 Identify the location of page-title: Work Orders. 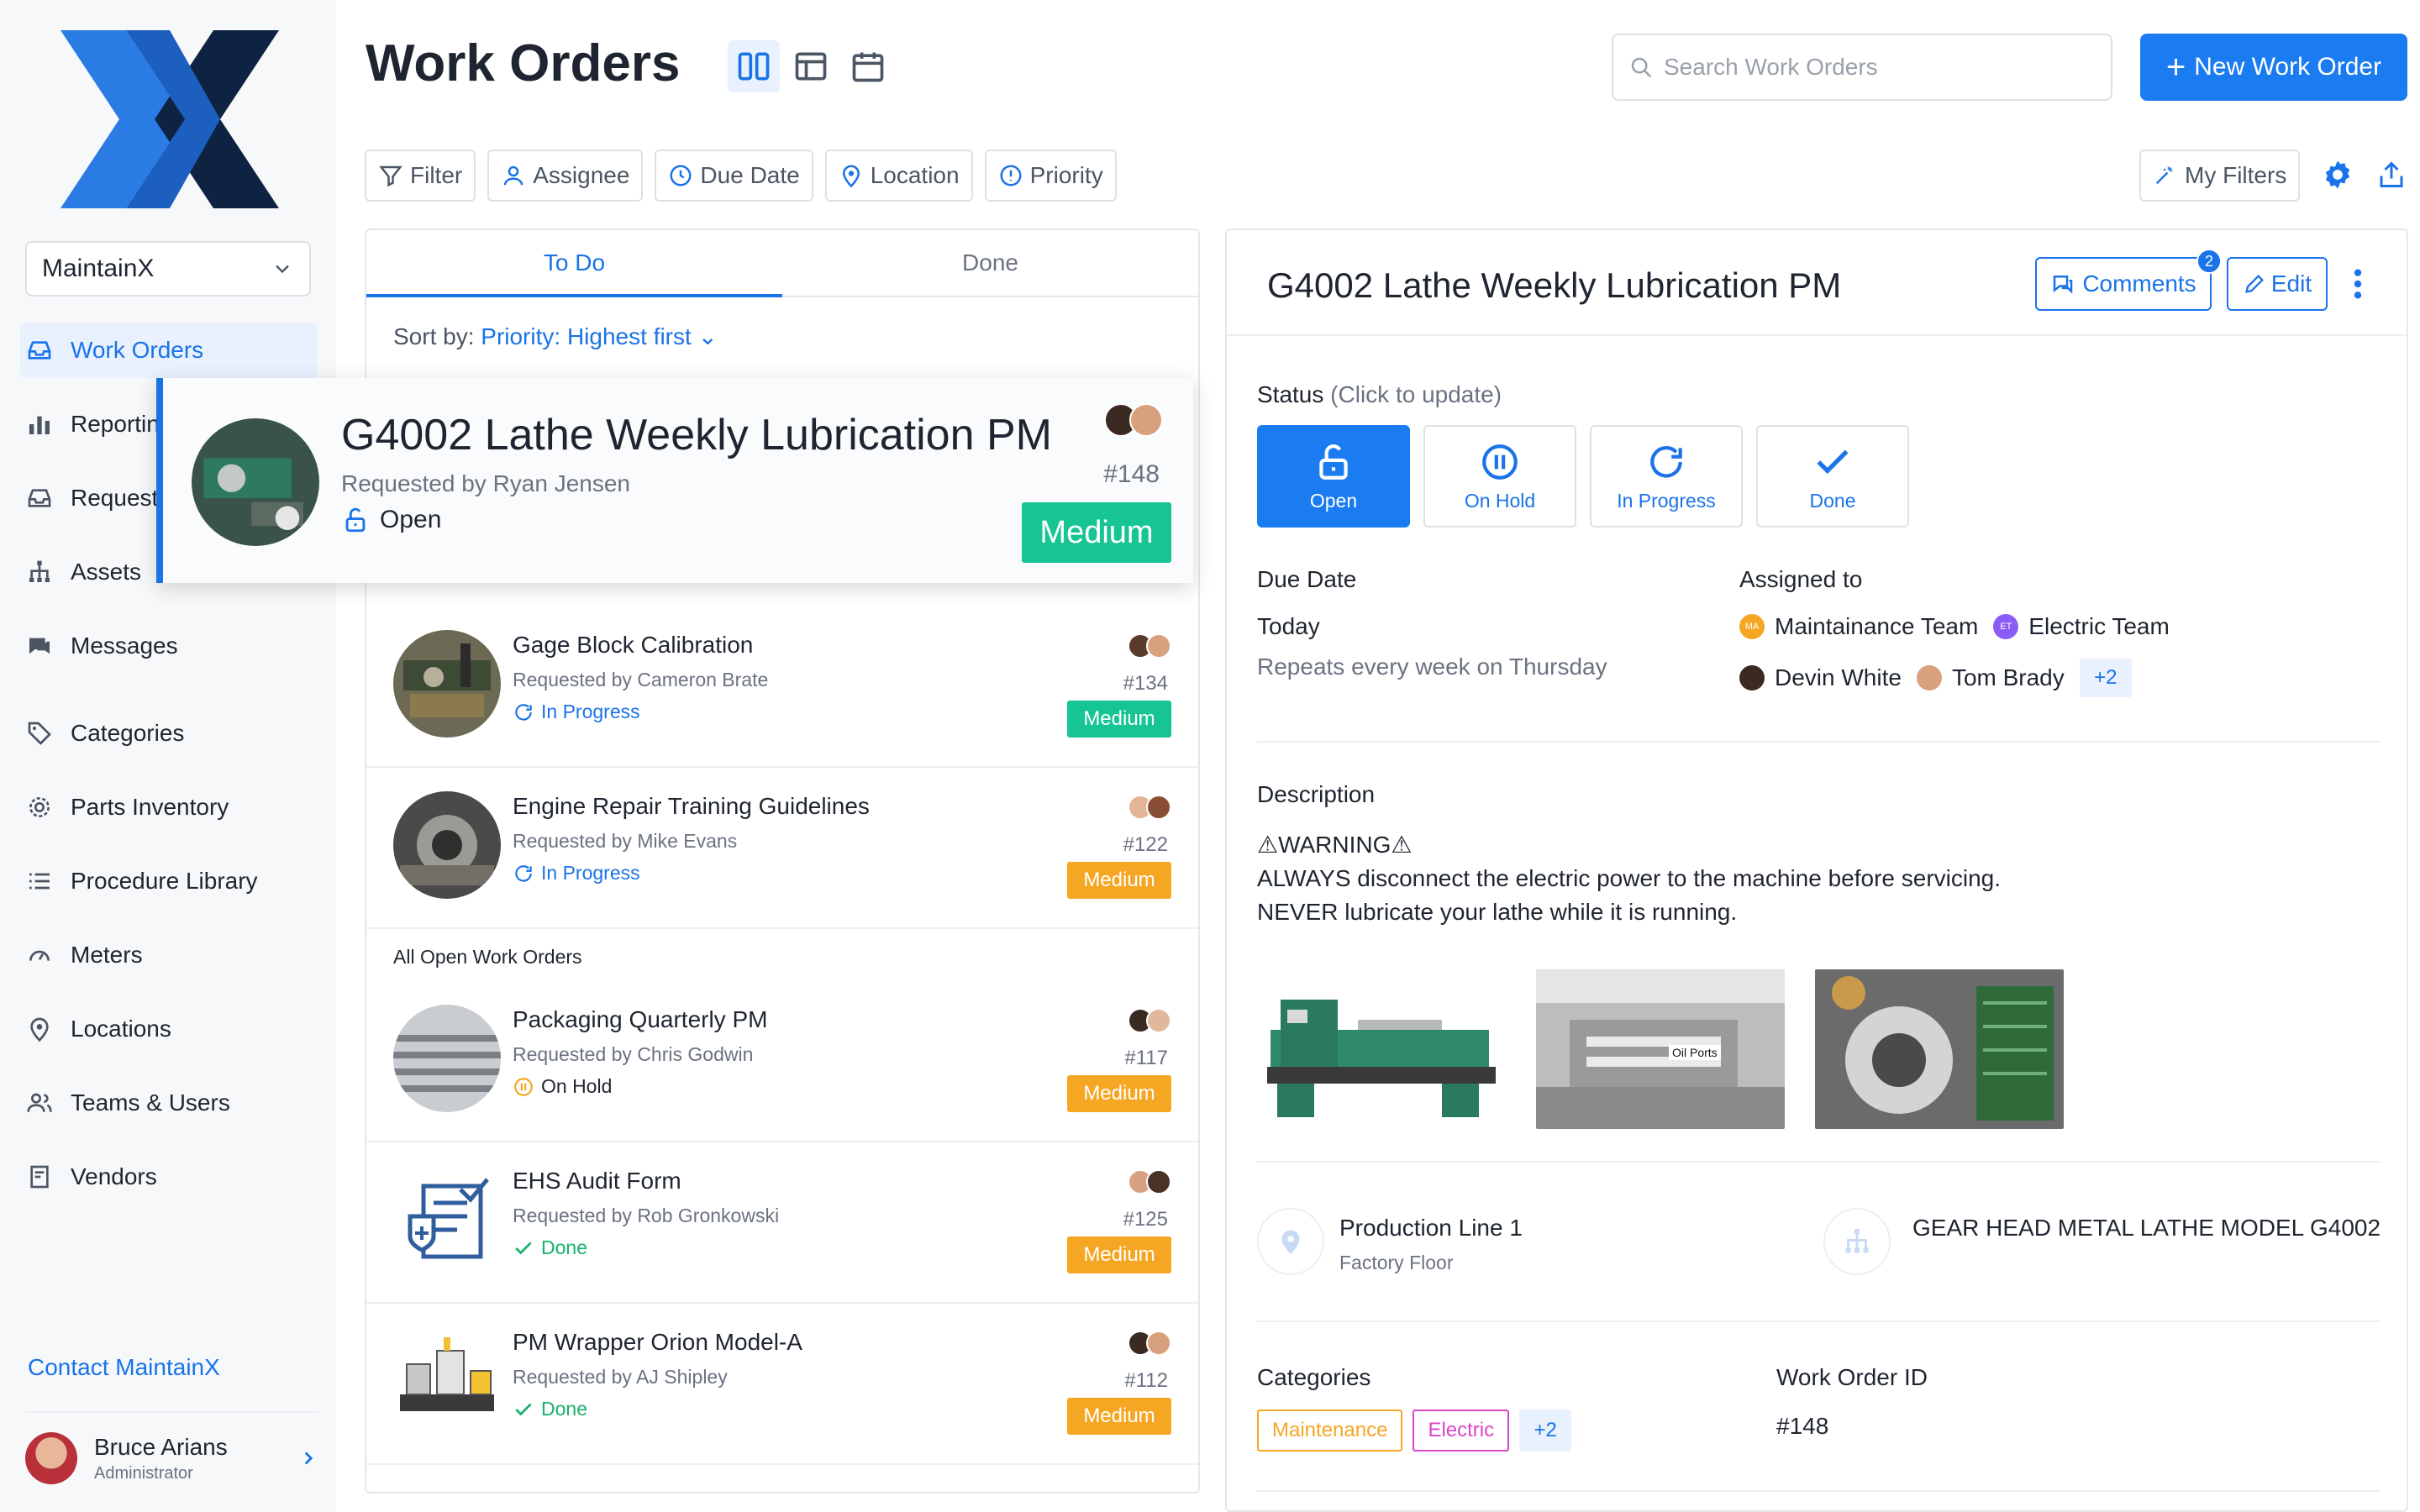
(523, 63).